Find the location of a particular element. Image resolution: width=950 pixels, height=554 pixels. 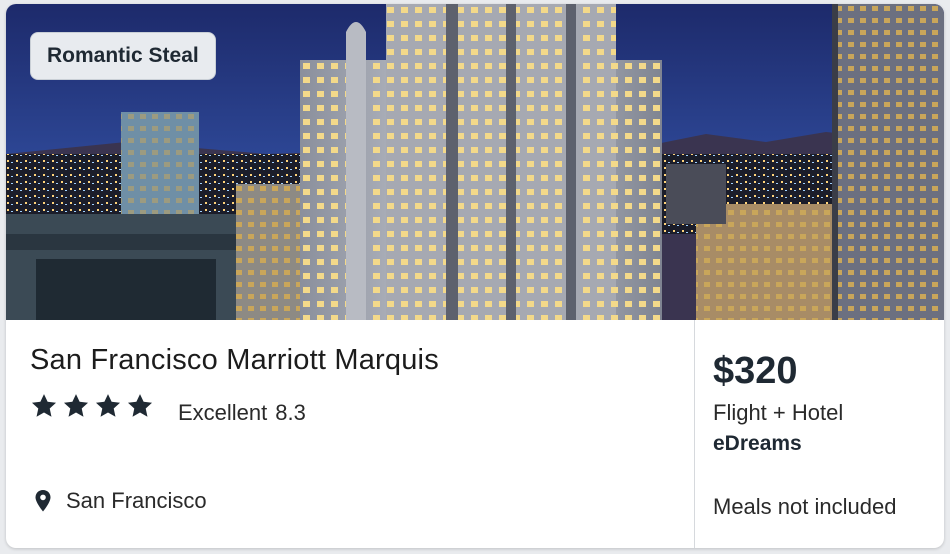

provider-name: eDreams is located at coordinates (757, 443).